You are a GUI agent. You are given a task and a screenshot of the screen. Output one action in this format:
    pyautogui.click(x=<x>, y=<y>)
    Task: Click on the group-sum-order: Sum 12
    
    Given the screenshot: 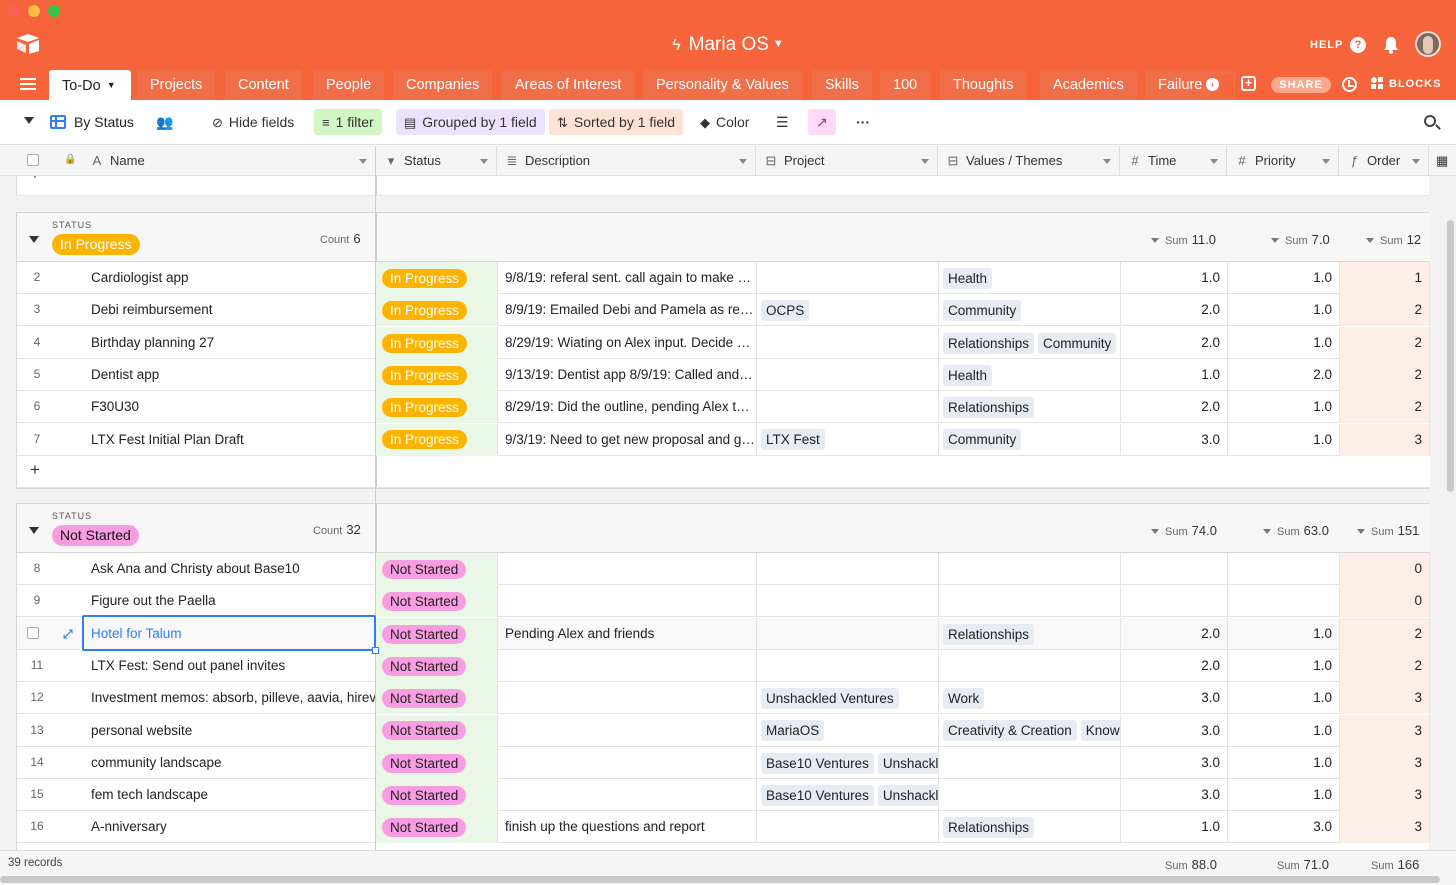 What is the action you would take?
    pyautogui.click(x=1393, y=239)
    